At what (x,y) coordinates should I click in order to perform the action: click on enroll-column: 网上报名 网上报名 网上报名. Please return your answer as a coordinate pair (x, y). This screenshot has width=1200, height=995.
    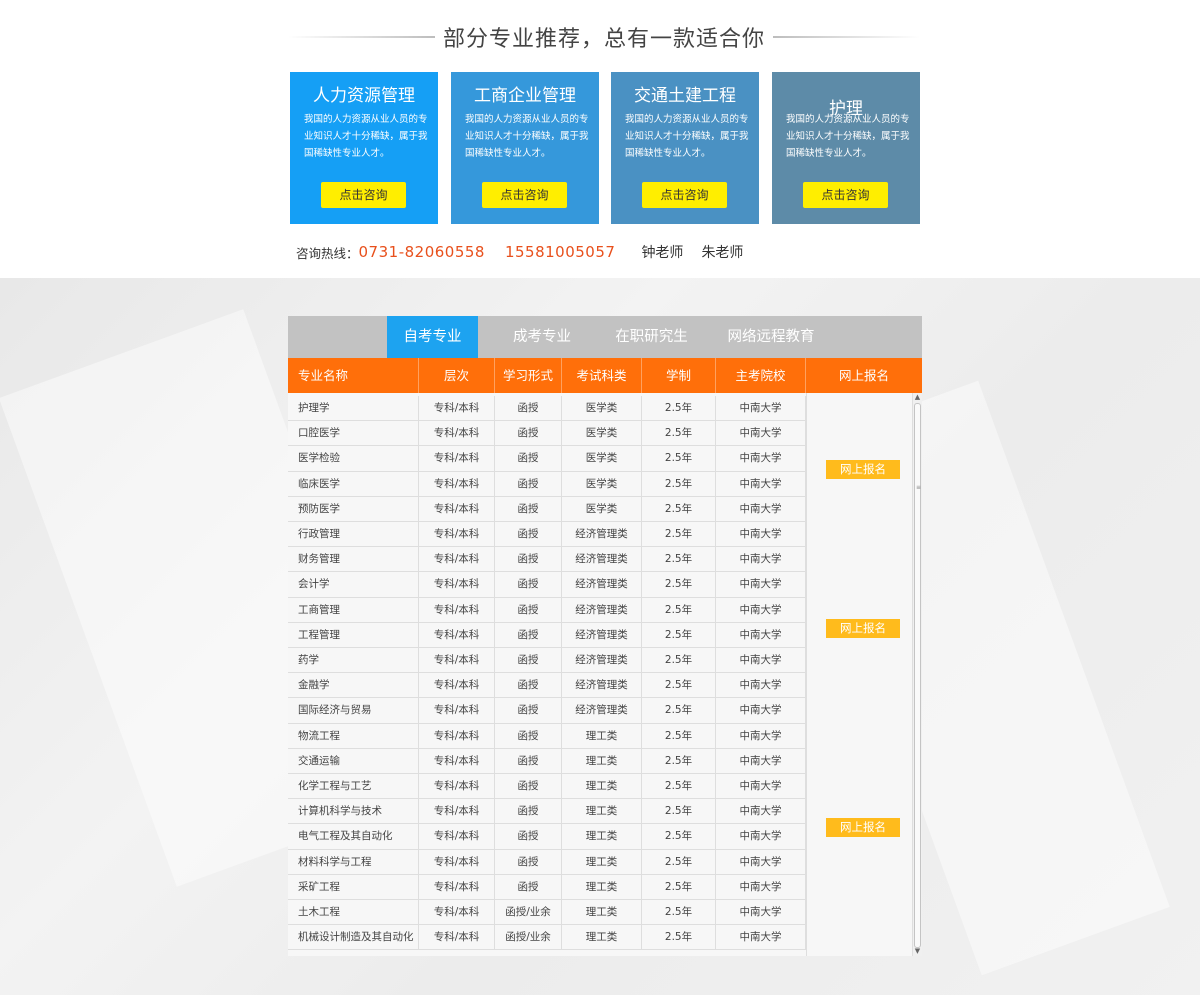
    Looking at the image, I should click on (859, 674).